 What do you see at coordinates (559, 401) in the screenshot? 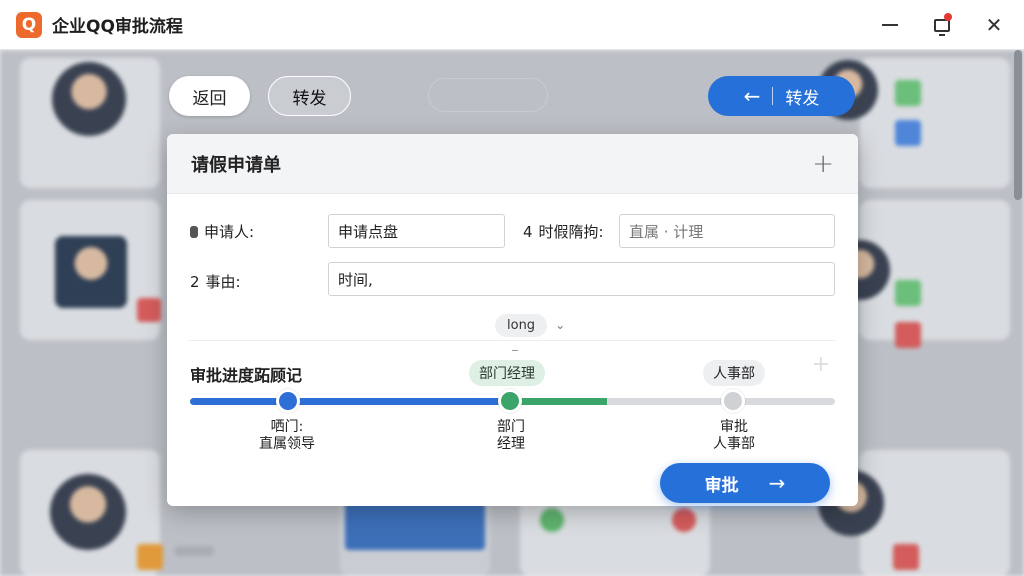
I see `progress-segment-current` at bounding box center [559, 401].